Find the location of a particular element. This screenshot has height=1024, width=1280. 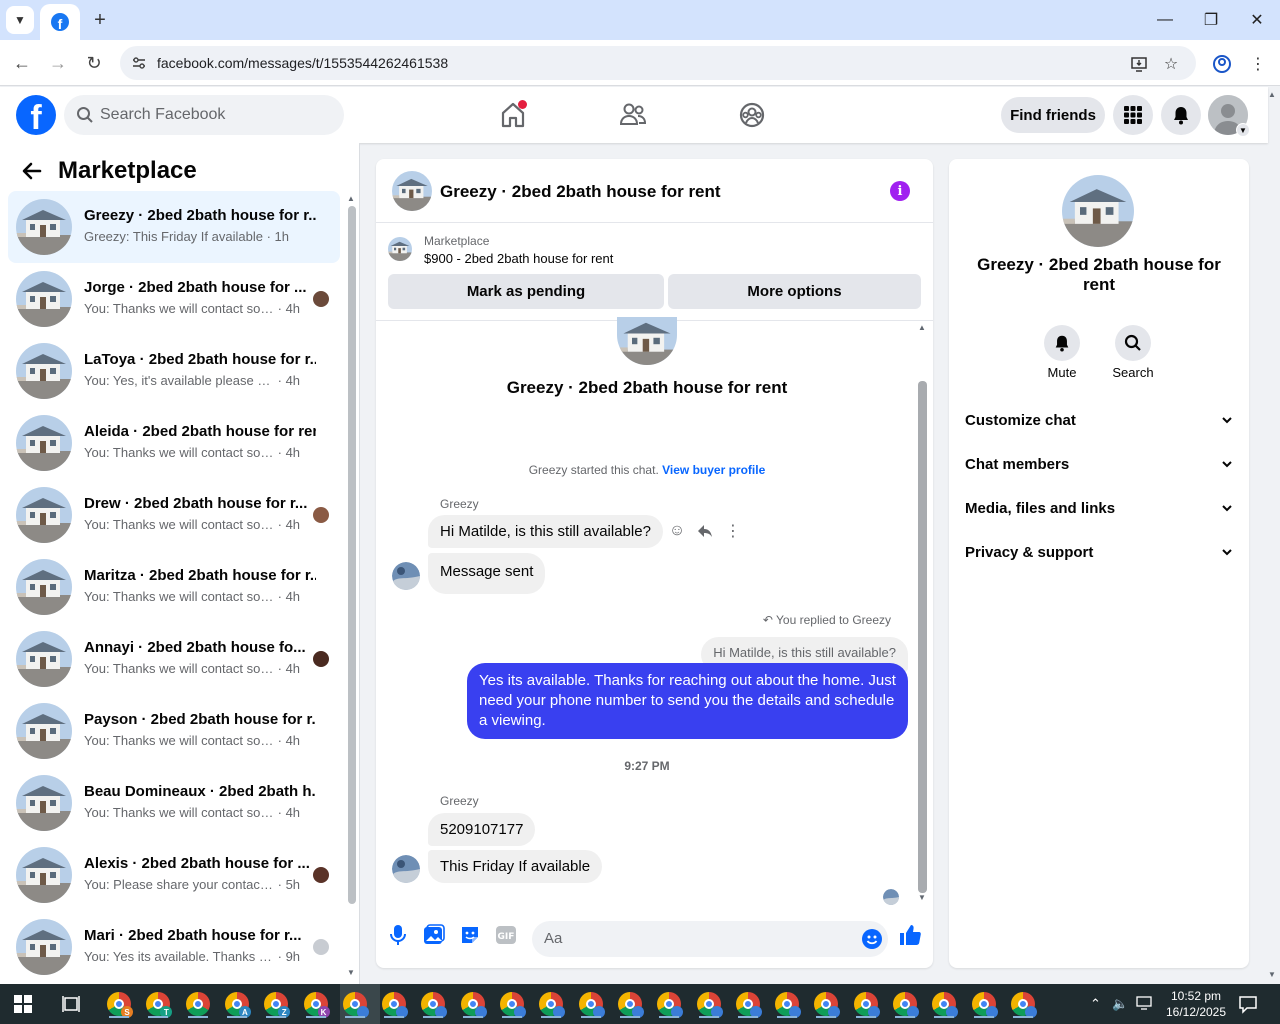

thumbs-up-icon is located at coordinates (910, 935).